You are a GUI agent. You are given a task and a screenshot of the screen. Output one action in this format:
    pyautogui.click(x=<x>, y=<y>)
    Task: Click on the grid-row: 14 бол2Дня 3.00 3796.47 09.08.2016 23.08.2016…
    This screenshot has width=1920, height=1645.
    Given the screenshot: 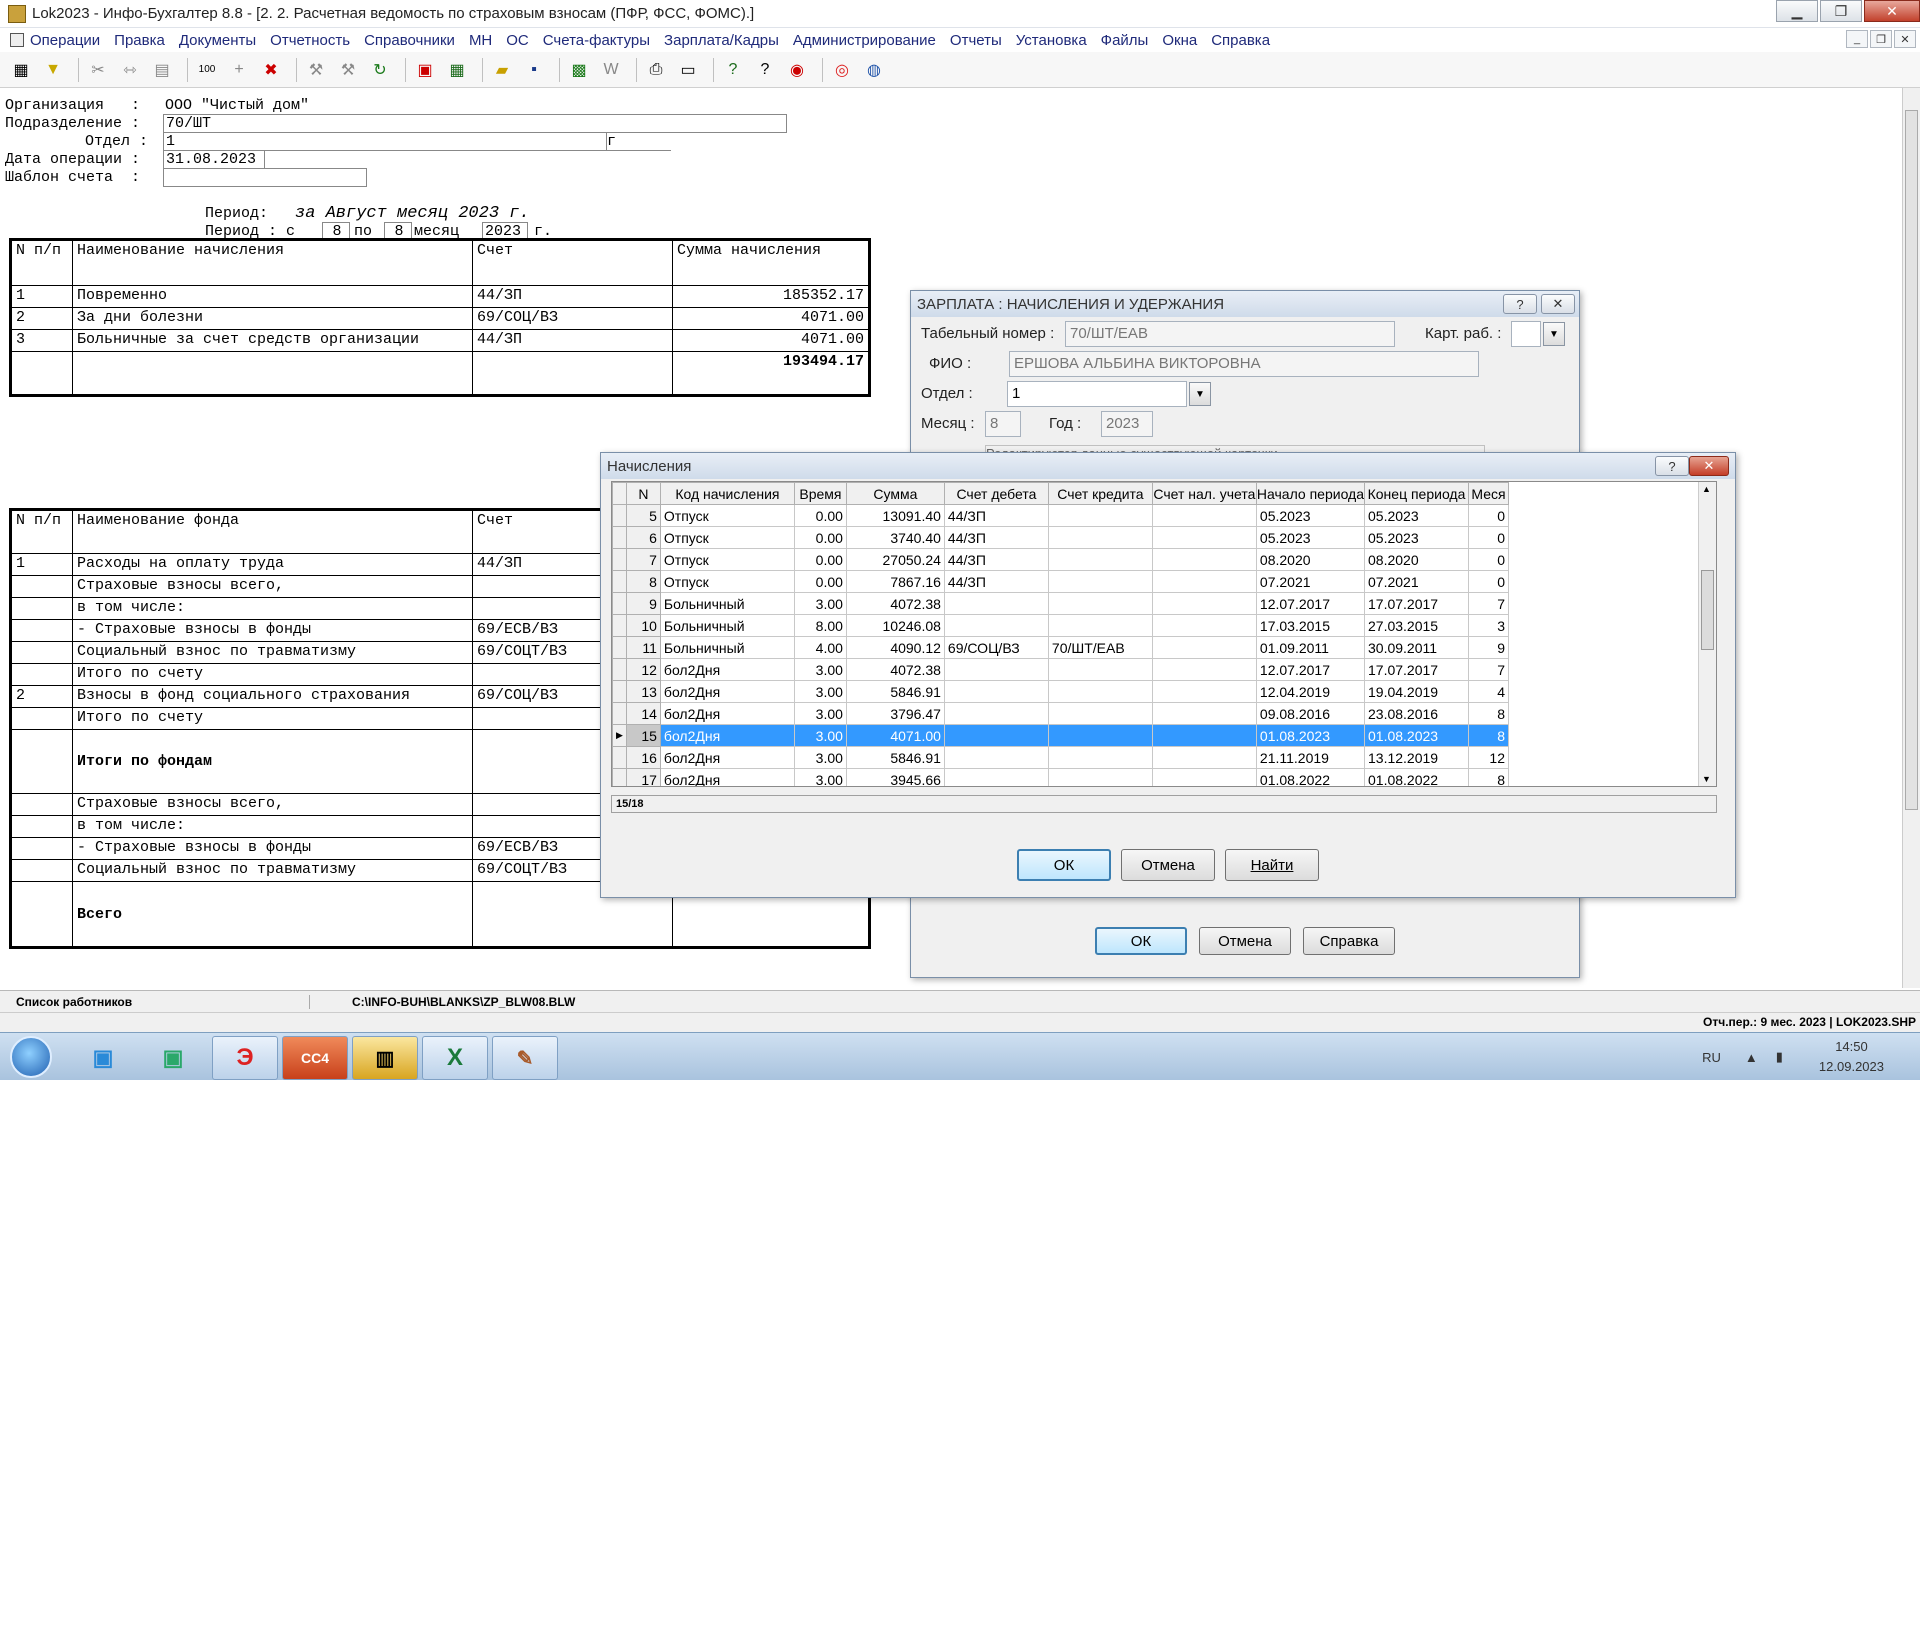 What is the action you would take?
    pyautogui.click(x=1060, y=713)
    